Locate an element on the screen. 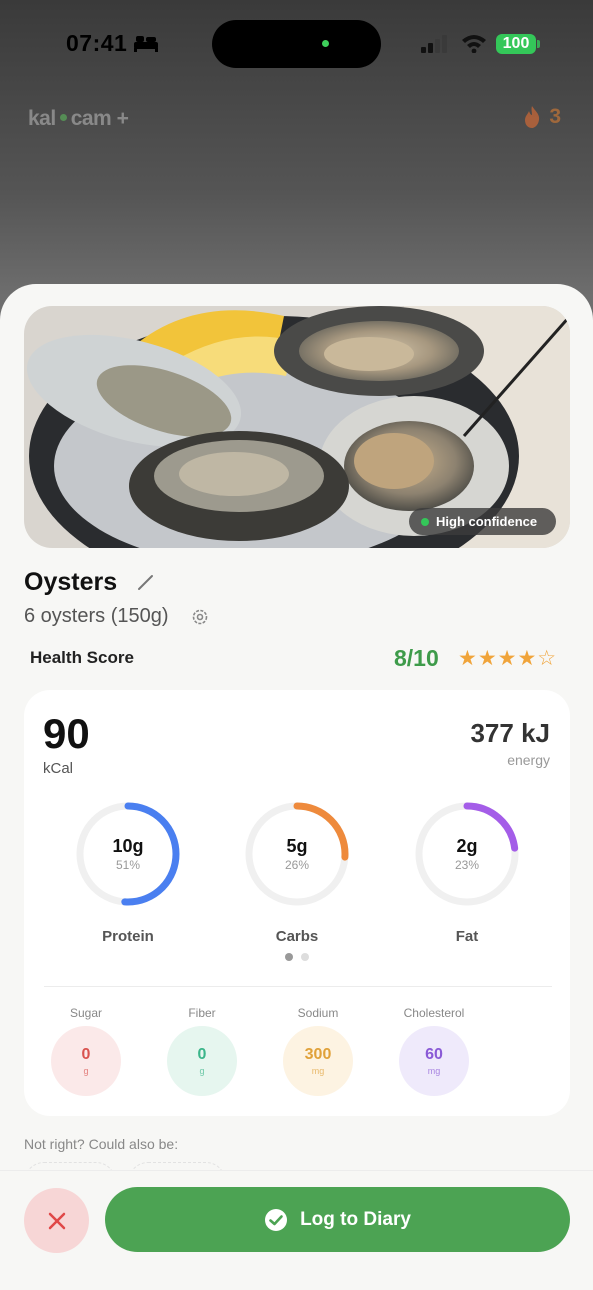  brand-left: kal is located at coordinates (42, 118).